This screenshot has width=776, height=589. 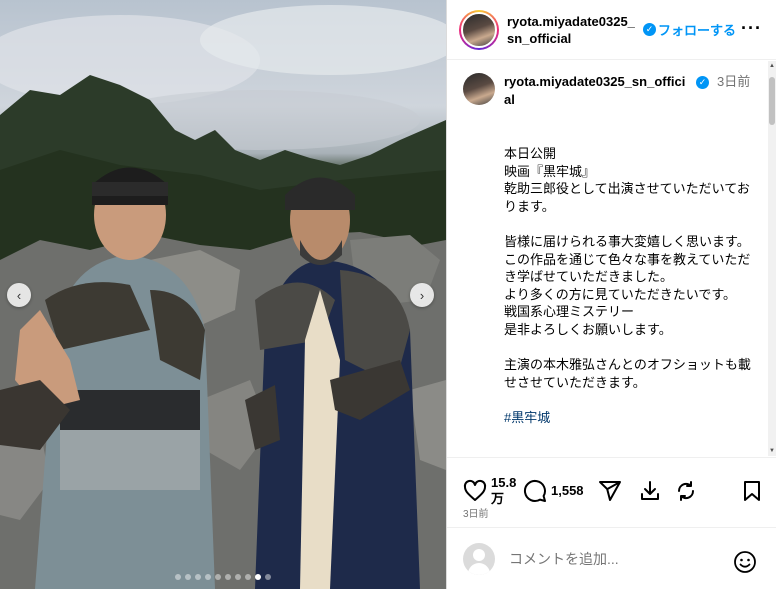 I want to click on caption-header: ryota.miyadate0325_sn_official ✓ 3日前, so click(x=607, y=85).